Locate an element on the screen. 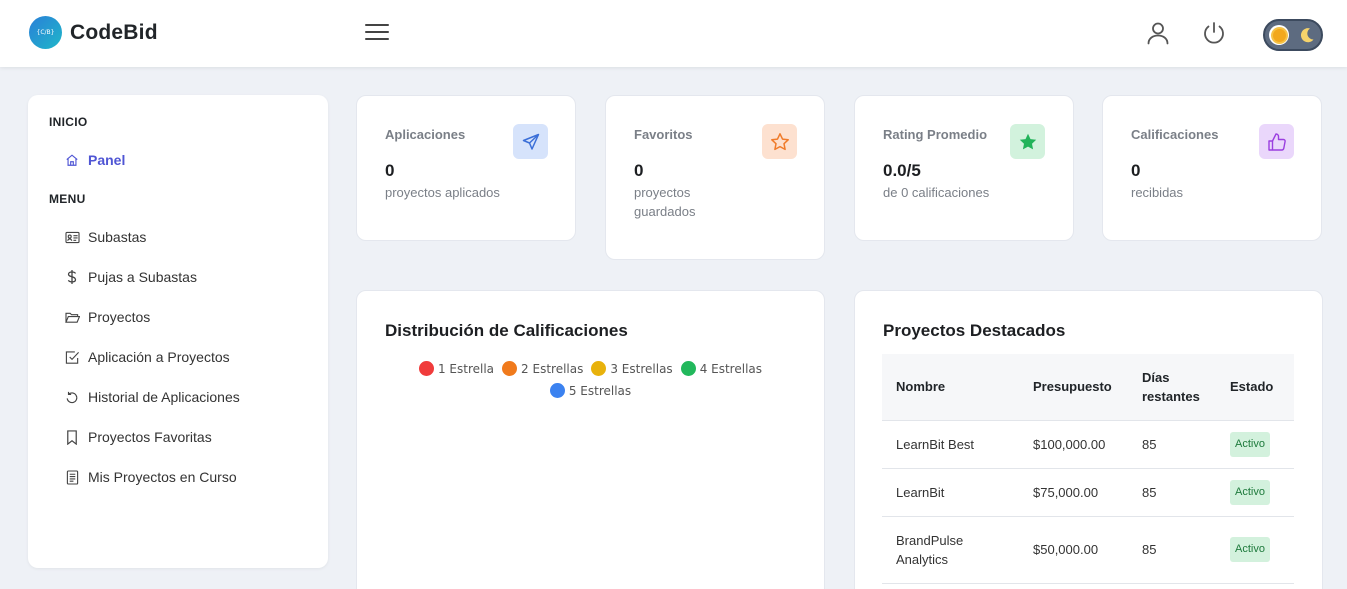  sidebar-item-label: Proyectos is located at coordinates (119, 317).